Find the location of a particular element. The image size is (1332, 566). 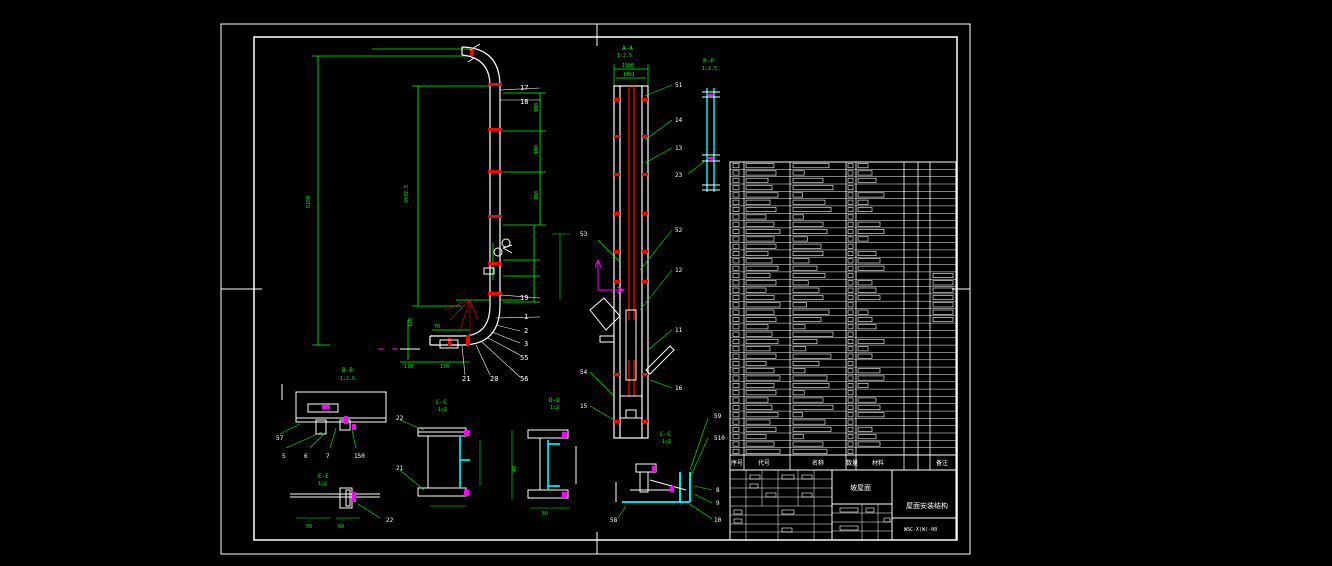

bom-header-name: 名称 is located at coordinates (818, 463).